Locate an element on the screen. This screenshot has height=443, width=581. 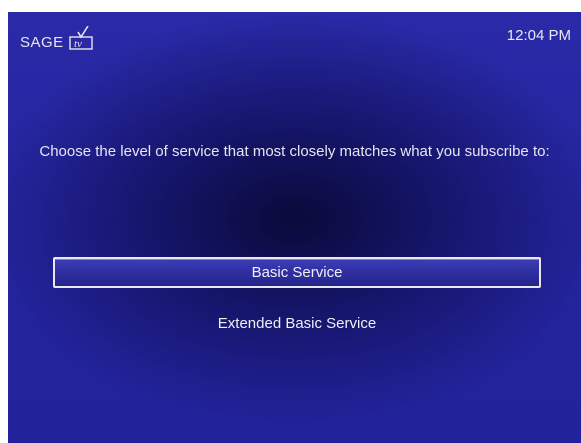
logo-text: SAGE is located at coordinates (42, 42).